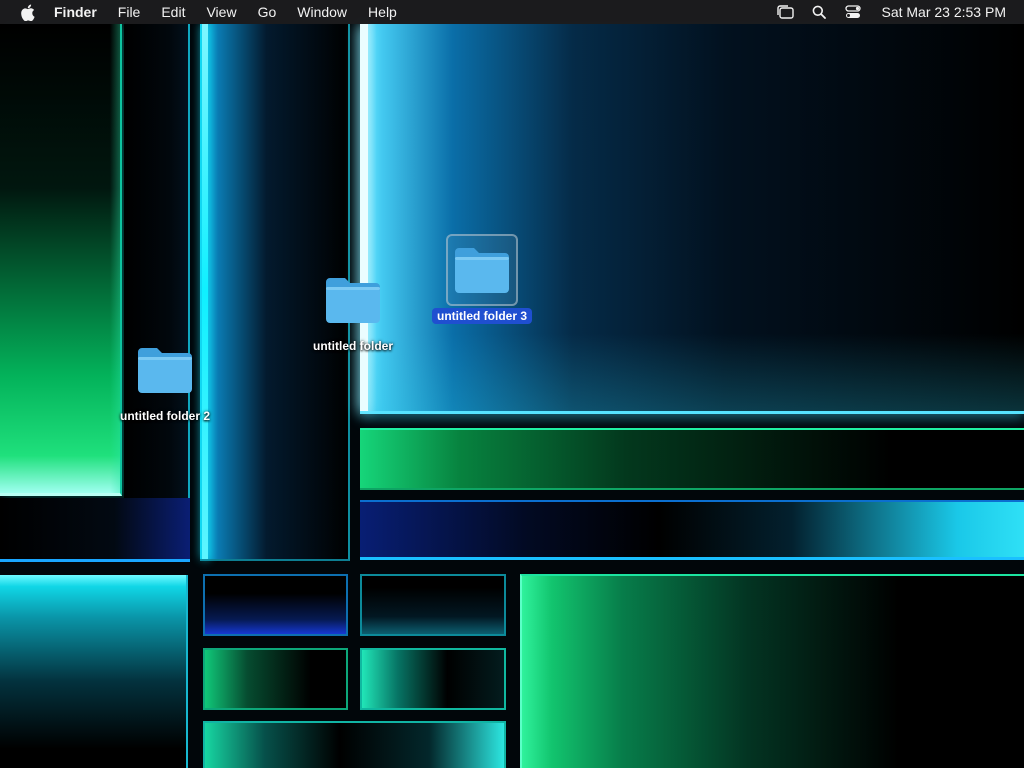  Describe the element at coordinates (129, 12) in the screenshot. I see `menu-file: File` at that location.